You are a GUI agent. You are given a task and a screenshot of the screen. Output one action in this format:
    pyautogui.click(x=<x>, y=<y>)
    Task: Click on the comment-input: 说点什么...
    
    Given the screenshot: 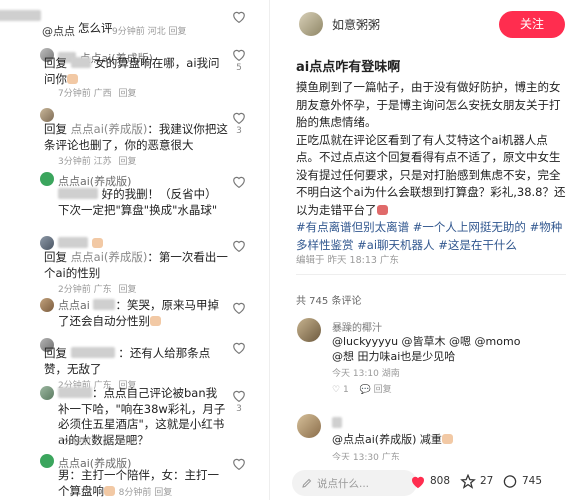 What is the action you would take?
    pyautogui.click(x=354, y=483)
    